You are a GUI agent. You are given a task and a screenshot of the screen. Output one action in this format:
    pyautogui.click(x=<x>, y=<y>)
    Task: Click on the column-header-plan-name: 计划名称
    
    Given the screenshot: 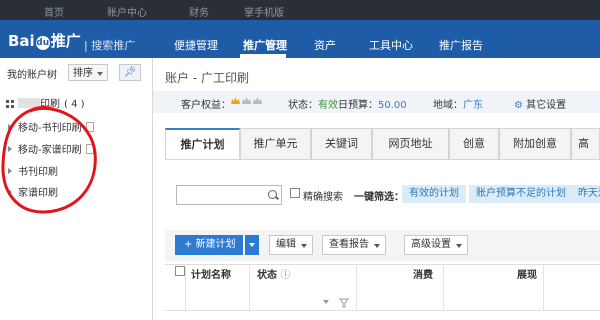 What is the action you would take?
    pyautogui.click(x=211, y=273)
    